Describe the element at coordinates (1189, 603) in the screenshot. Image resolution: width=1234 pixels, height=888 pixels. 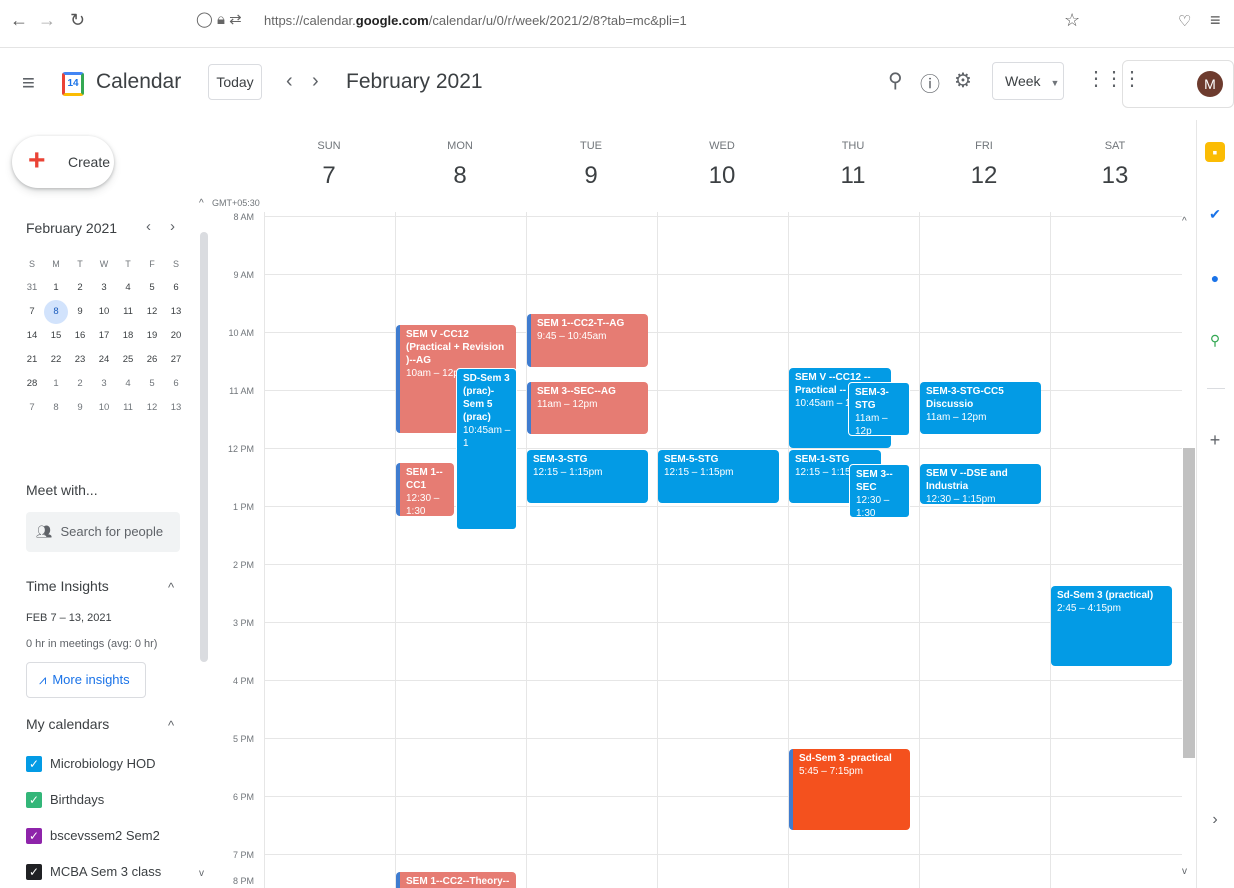
I see `grid-scrollbar` at that location.